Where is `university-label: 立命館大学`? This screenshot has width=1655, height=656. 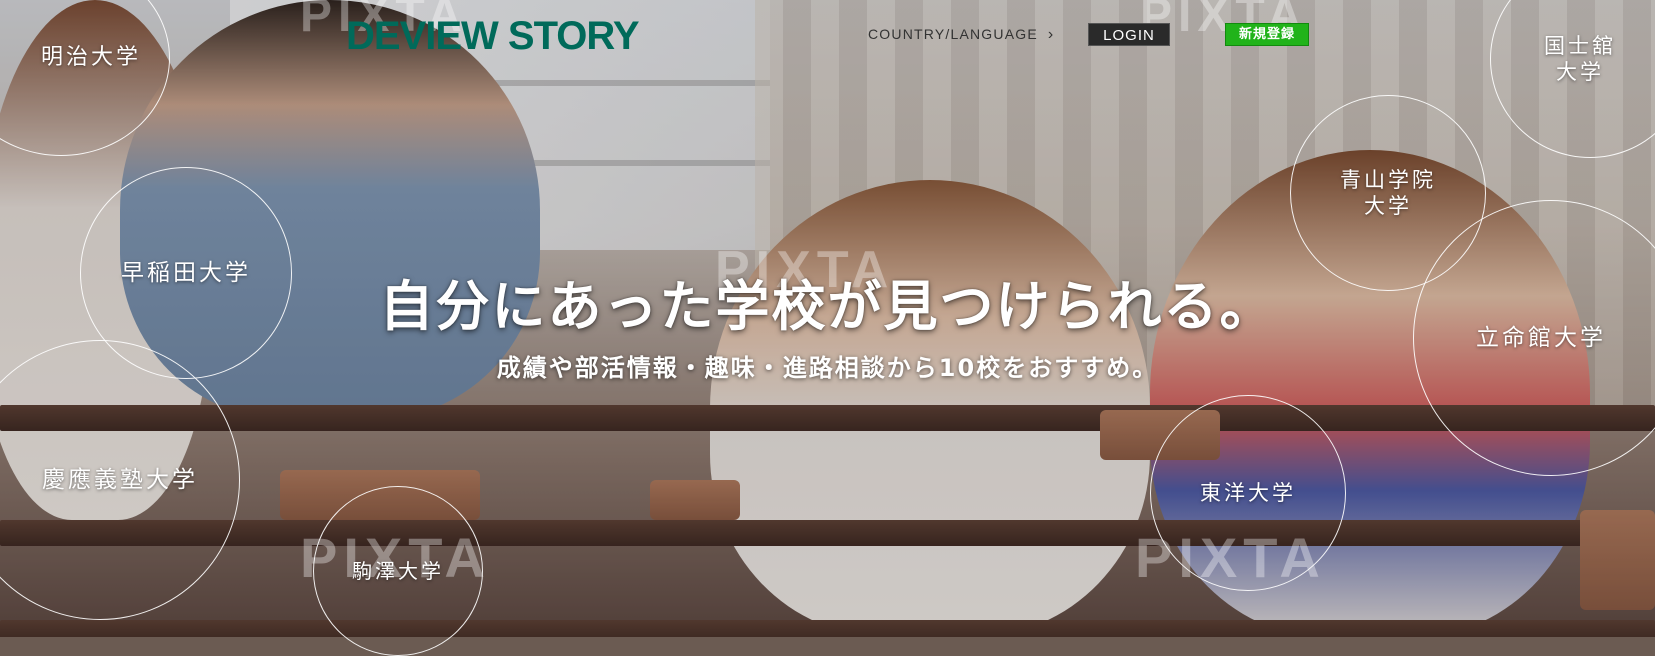 university-label: 立命館大学 is located at coordinates (1541, 337).